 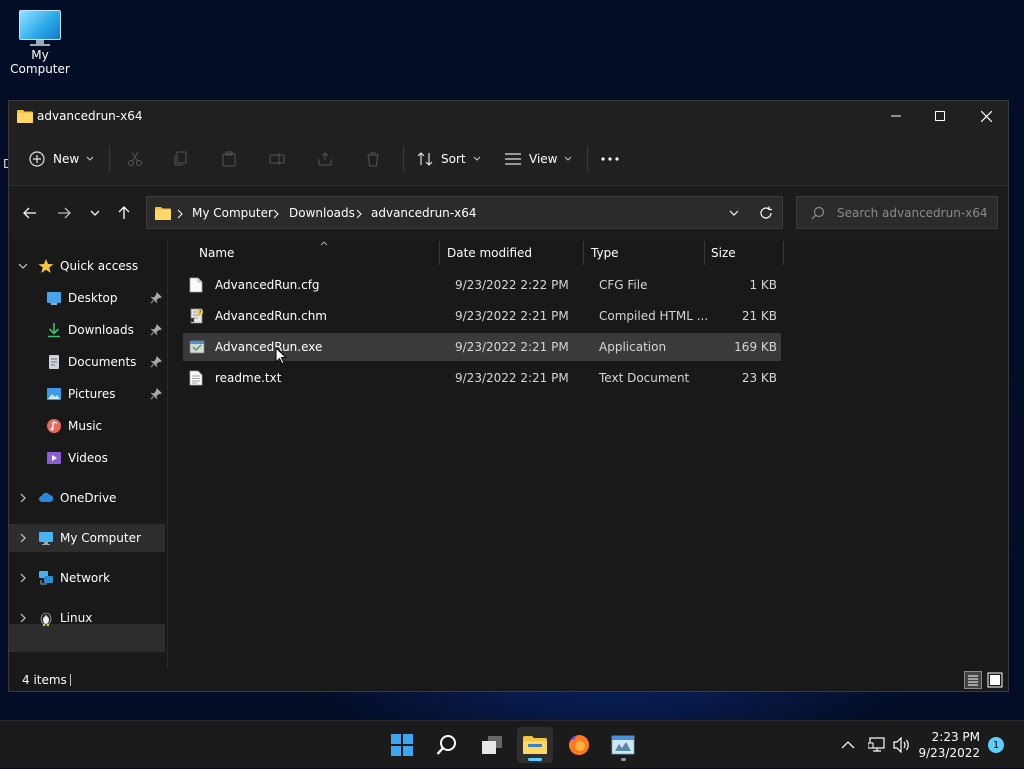 I want to click on taskbar-firefox, so click(x=579, y=745).